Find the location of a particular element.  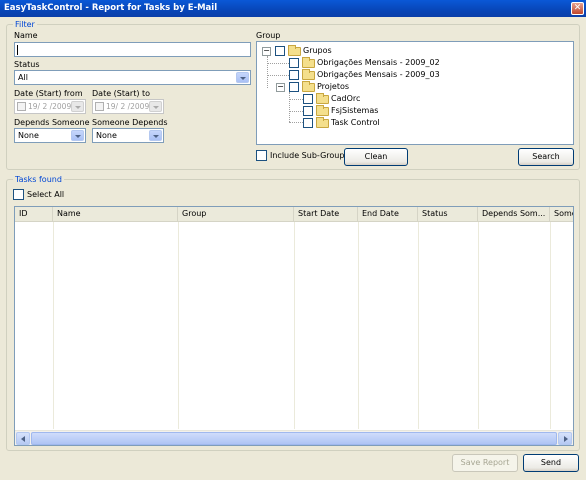

date-from-picker: 19/ 2 /2009 is located at coordinates (50, 106).